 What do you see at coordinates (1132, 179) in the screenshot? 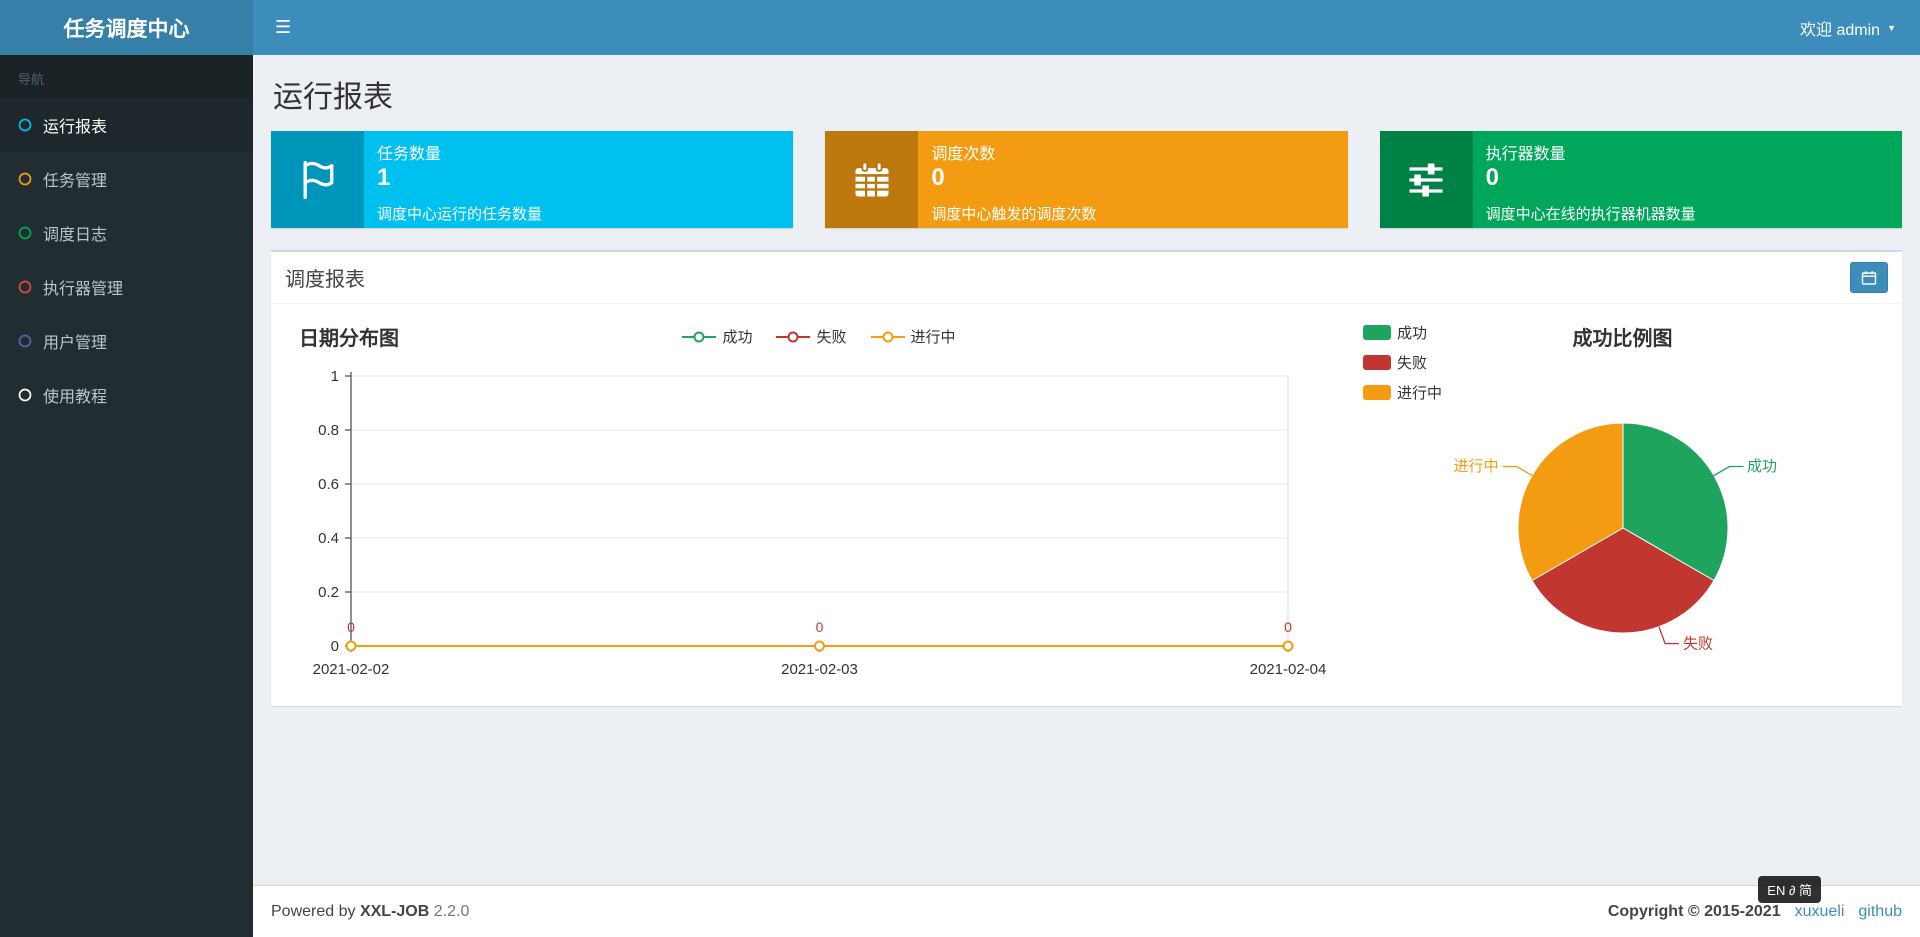
I see `info-box-content: 调度次数 0 调度中心触发的调度次数` at bounding box center [1132, 179].